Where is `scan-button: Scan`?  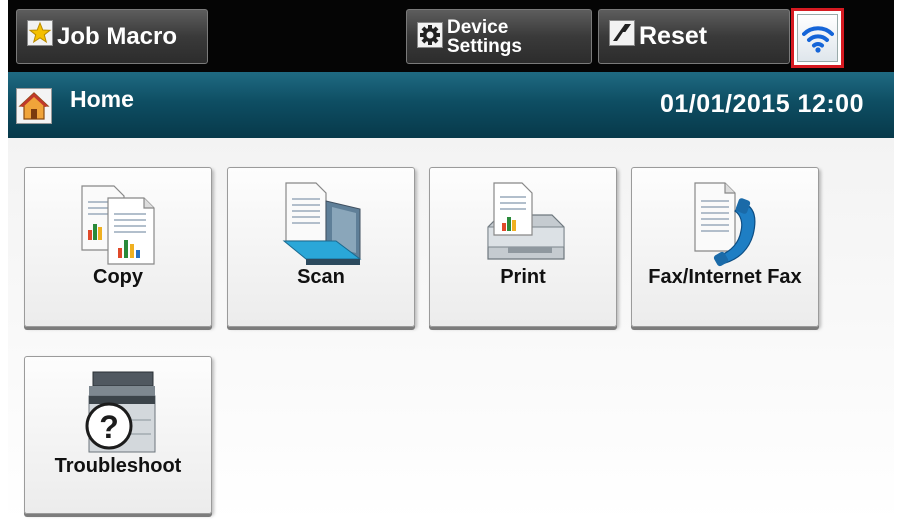
scan-button: Scan is located at coordinates (321, 247).